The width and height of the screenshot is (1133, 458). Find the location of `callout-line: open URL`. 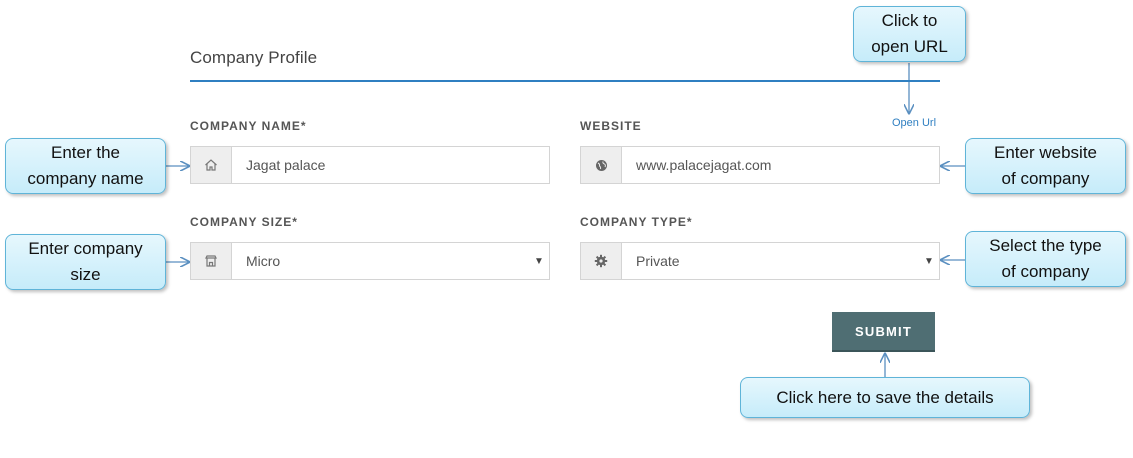

callout-line: open URL is located at coordinates (909, 46).